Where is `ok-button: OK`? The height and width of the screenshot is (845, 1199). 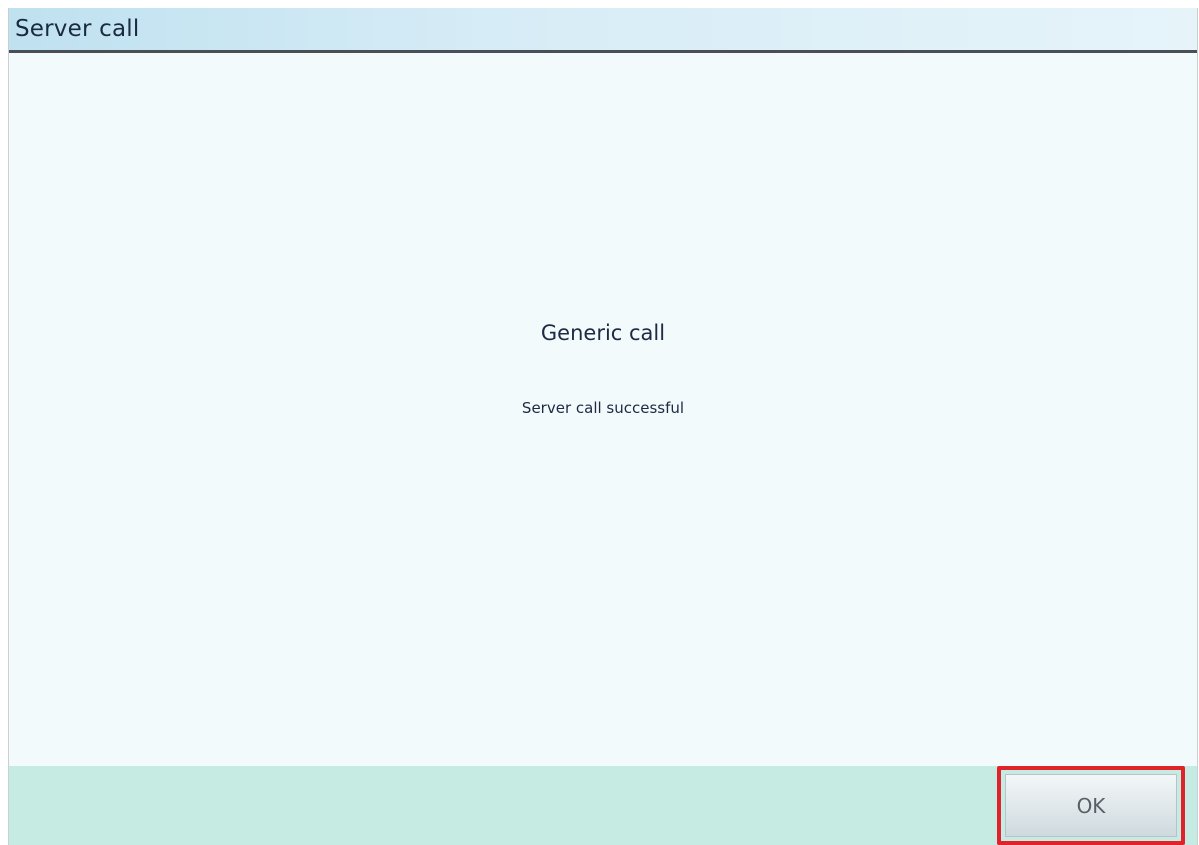 ok-button: OK is located at coordinates (1091, 805).